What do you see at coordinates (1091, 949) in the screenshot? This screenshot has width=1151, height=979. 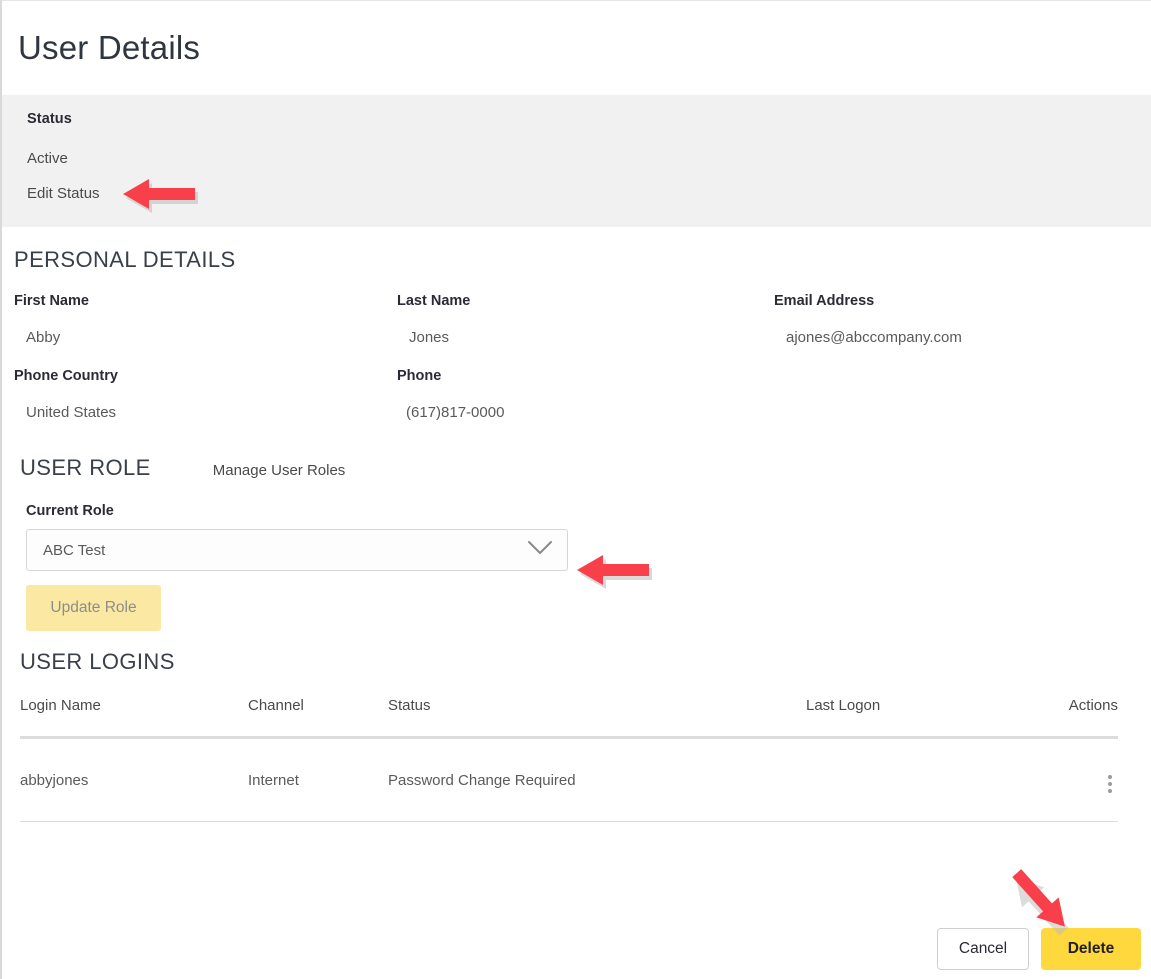 I see `delete-button: Delete` at bounding box center [1091, 949].